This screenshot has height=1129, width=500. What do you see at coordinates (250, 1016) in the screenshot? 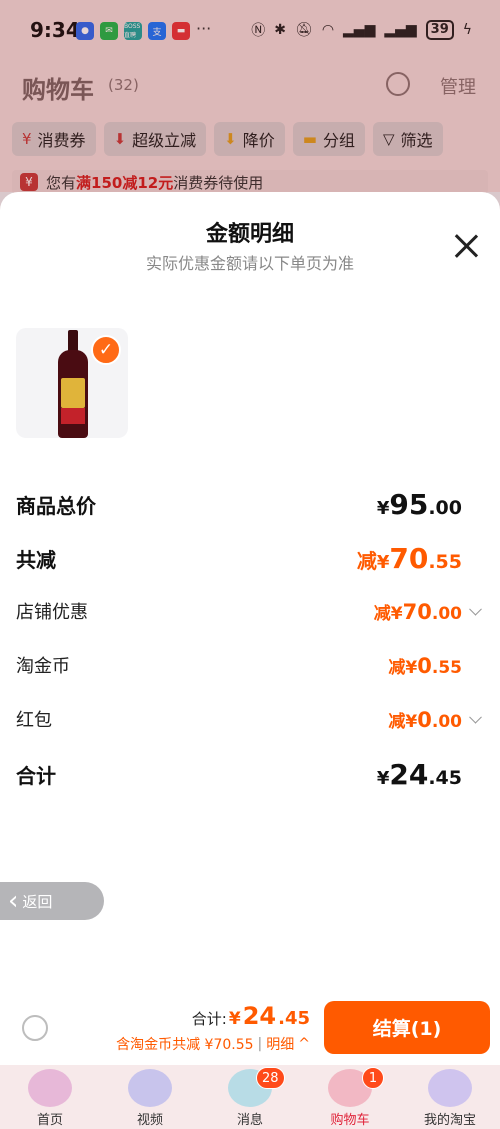
I see `checkout-total: 合计: ¥ 24 .45` at bounding box center [250, 1016].